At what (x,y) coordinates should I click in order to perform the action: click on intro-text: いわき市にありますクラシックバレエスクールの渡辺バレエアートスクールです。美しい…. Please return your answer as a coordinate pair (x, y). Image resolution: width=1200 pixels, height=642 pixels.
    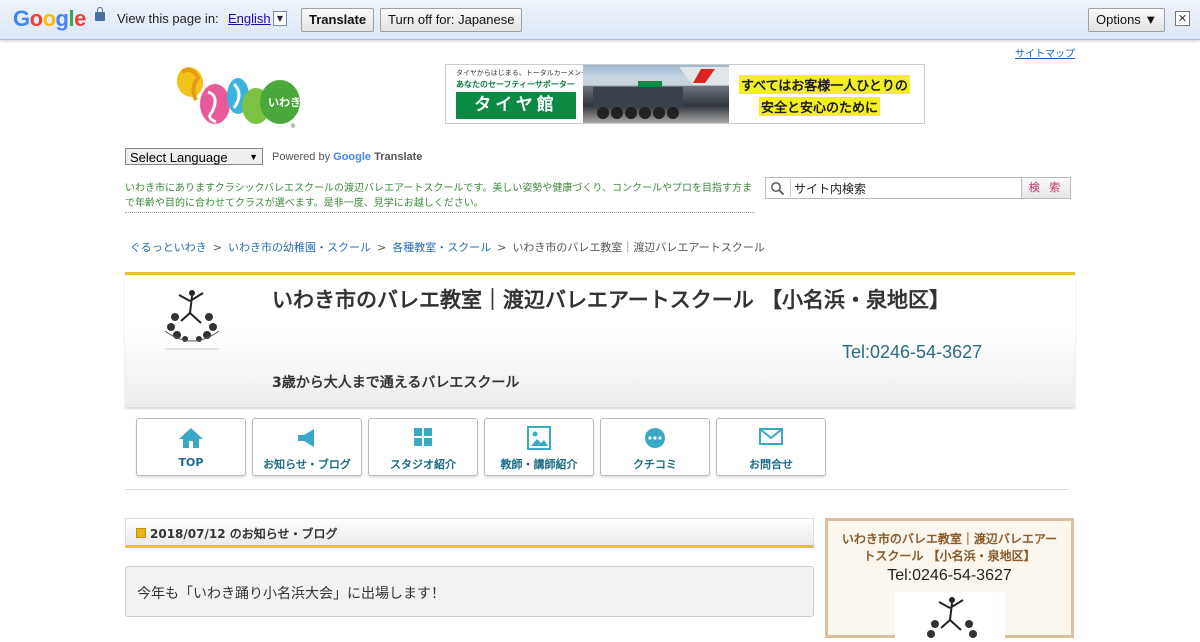
    Looking at the image, I should click on (440, 197).